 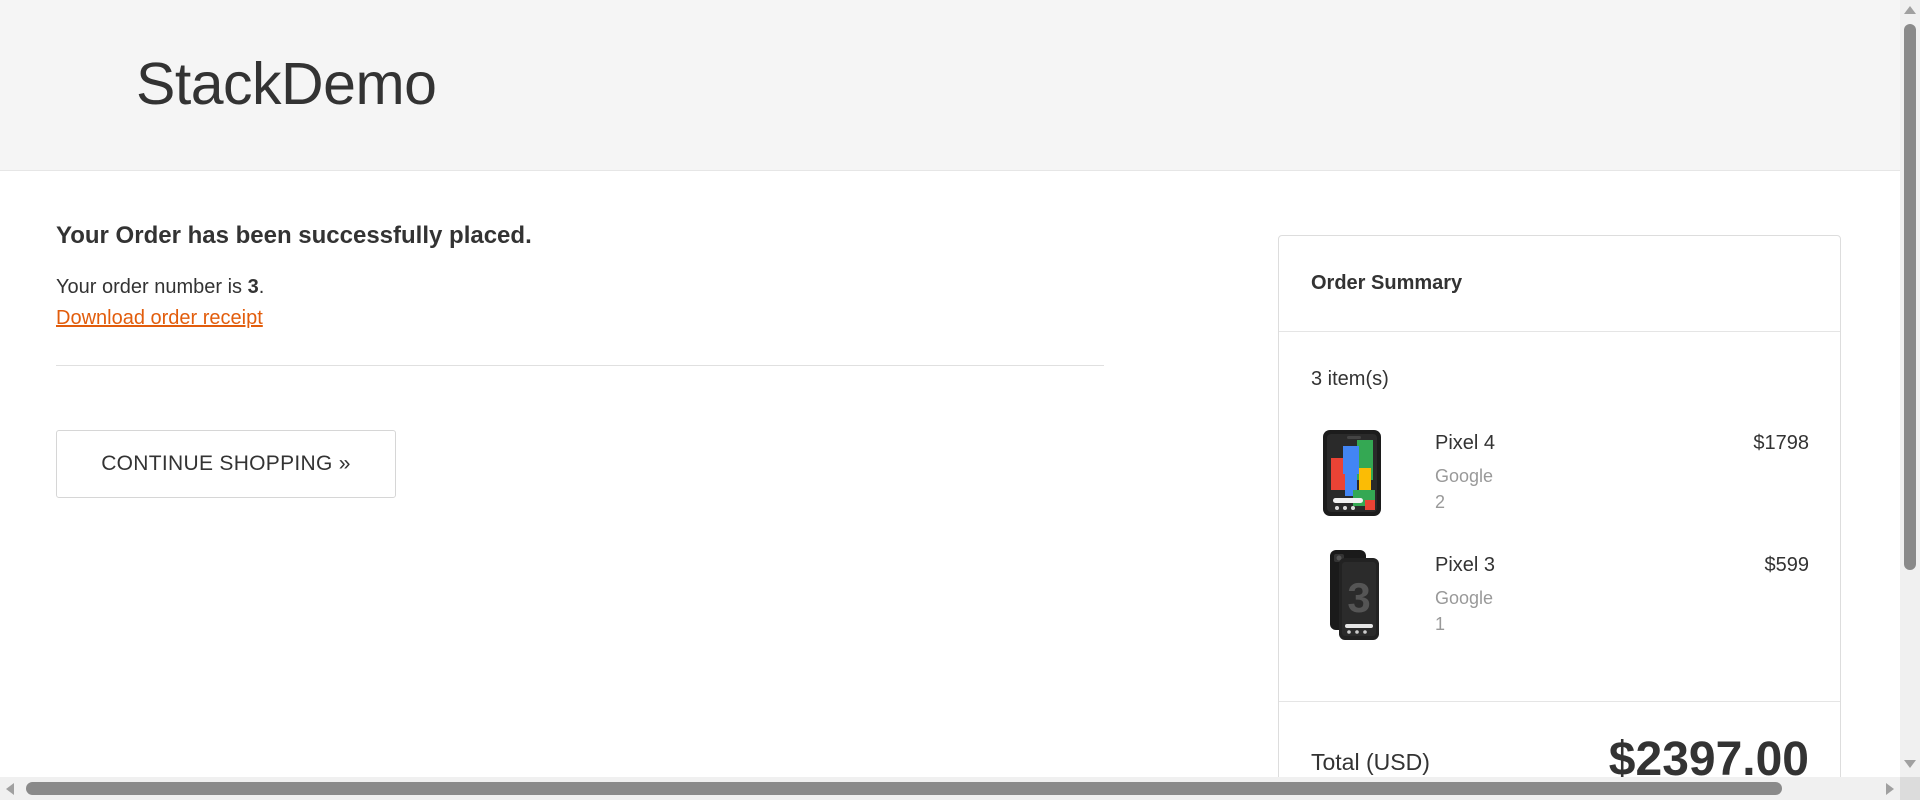 What do you see at coordinates (580, 365) in the screenshot?
I see `content-divider` at bounding box center [580, 365].